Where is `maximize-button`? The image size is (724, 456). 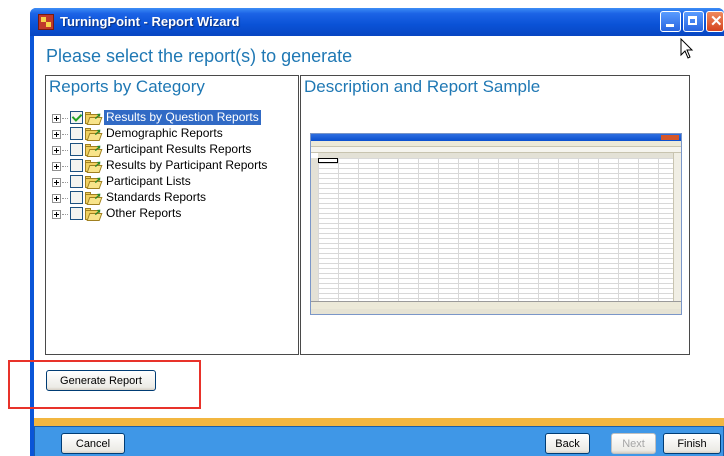 maximize-button is located at coordinates (693, 21).